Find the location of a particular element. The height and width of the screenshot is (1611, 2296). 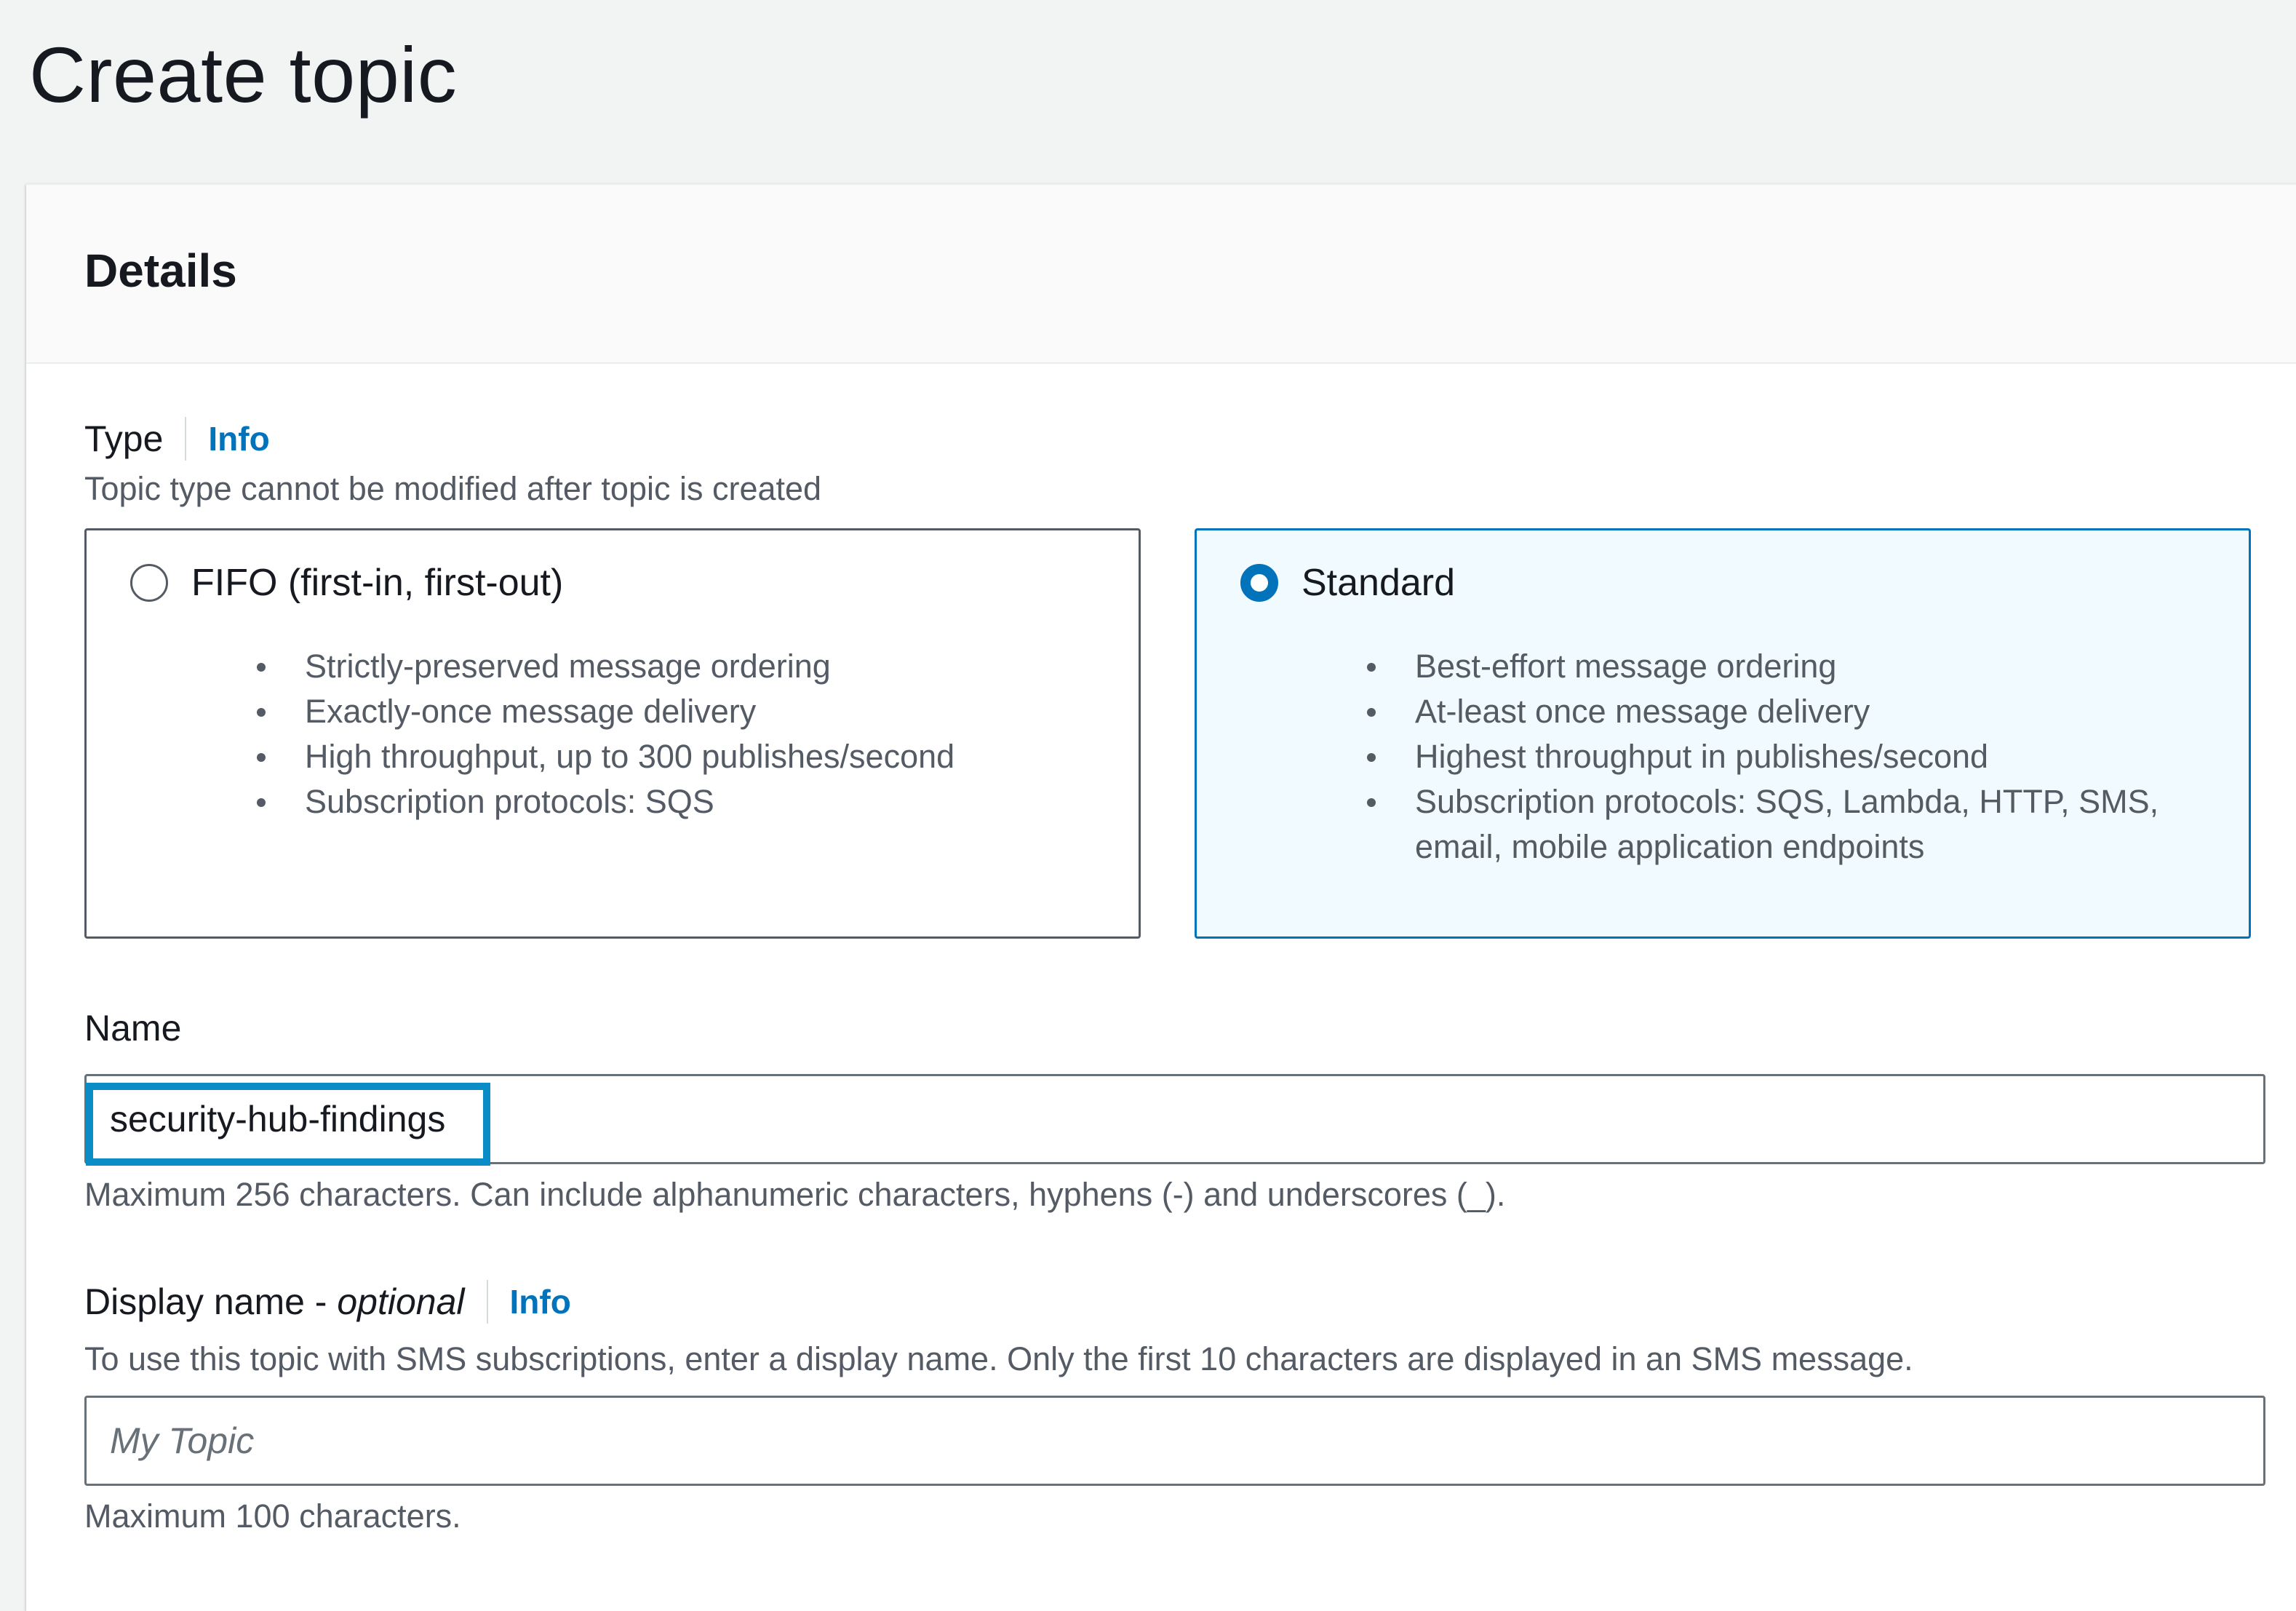

list-item: Subscription protocols: SQS is located at coordinates (680, 801).